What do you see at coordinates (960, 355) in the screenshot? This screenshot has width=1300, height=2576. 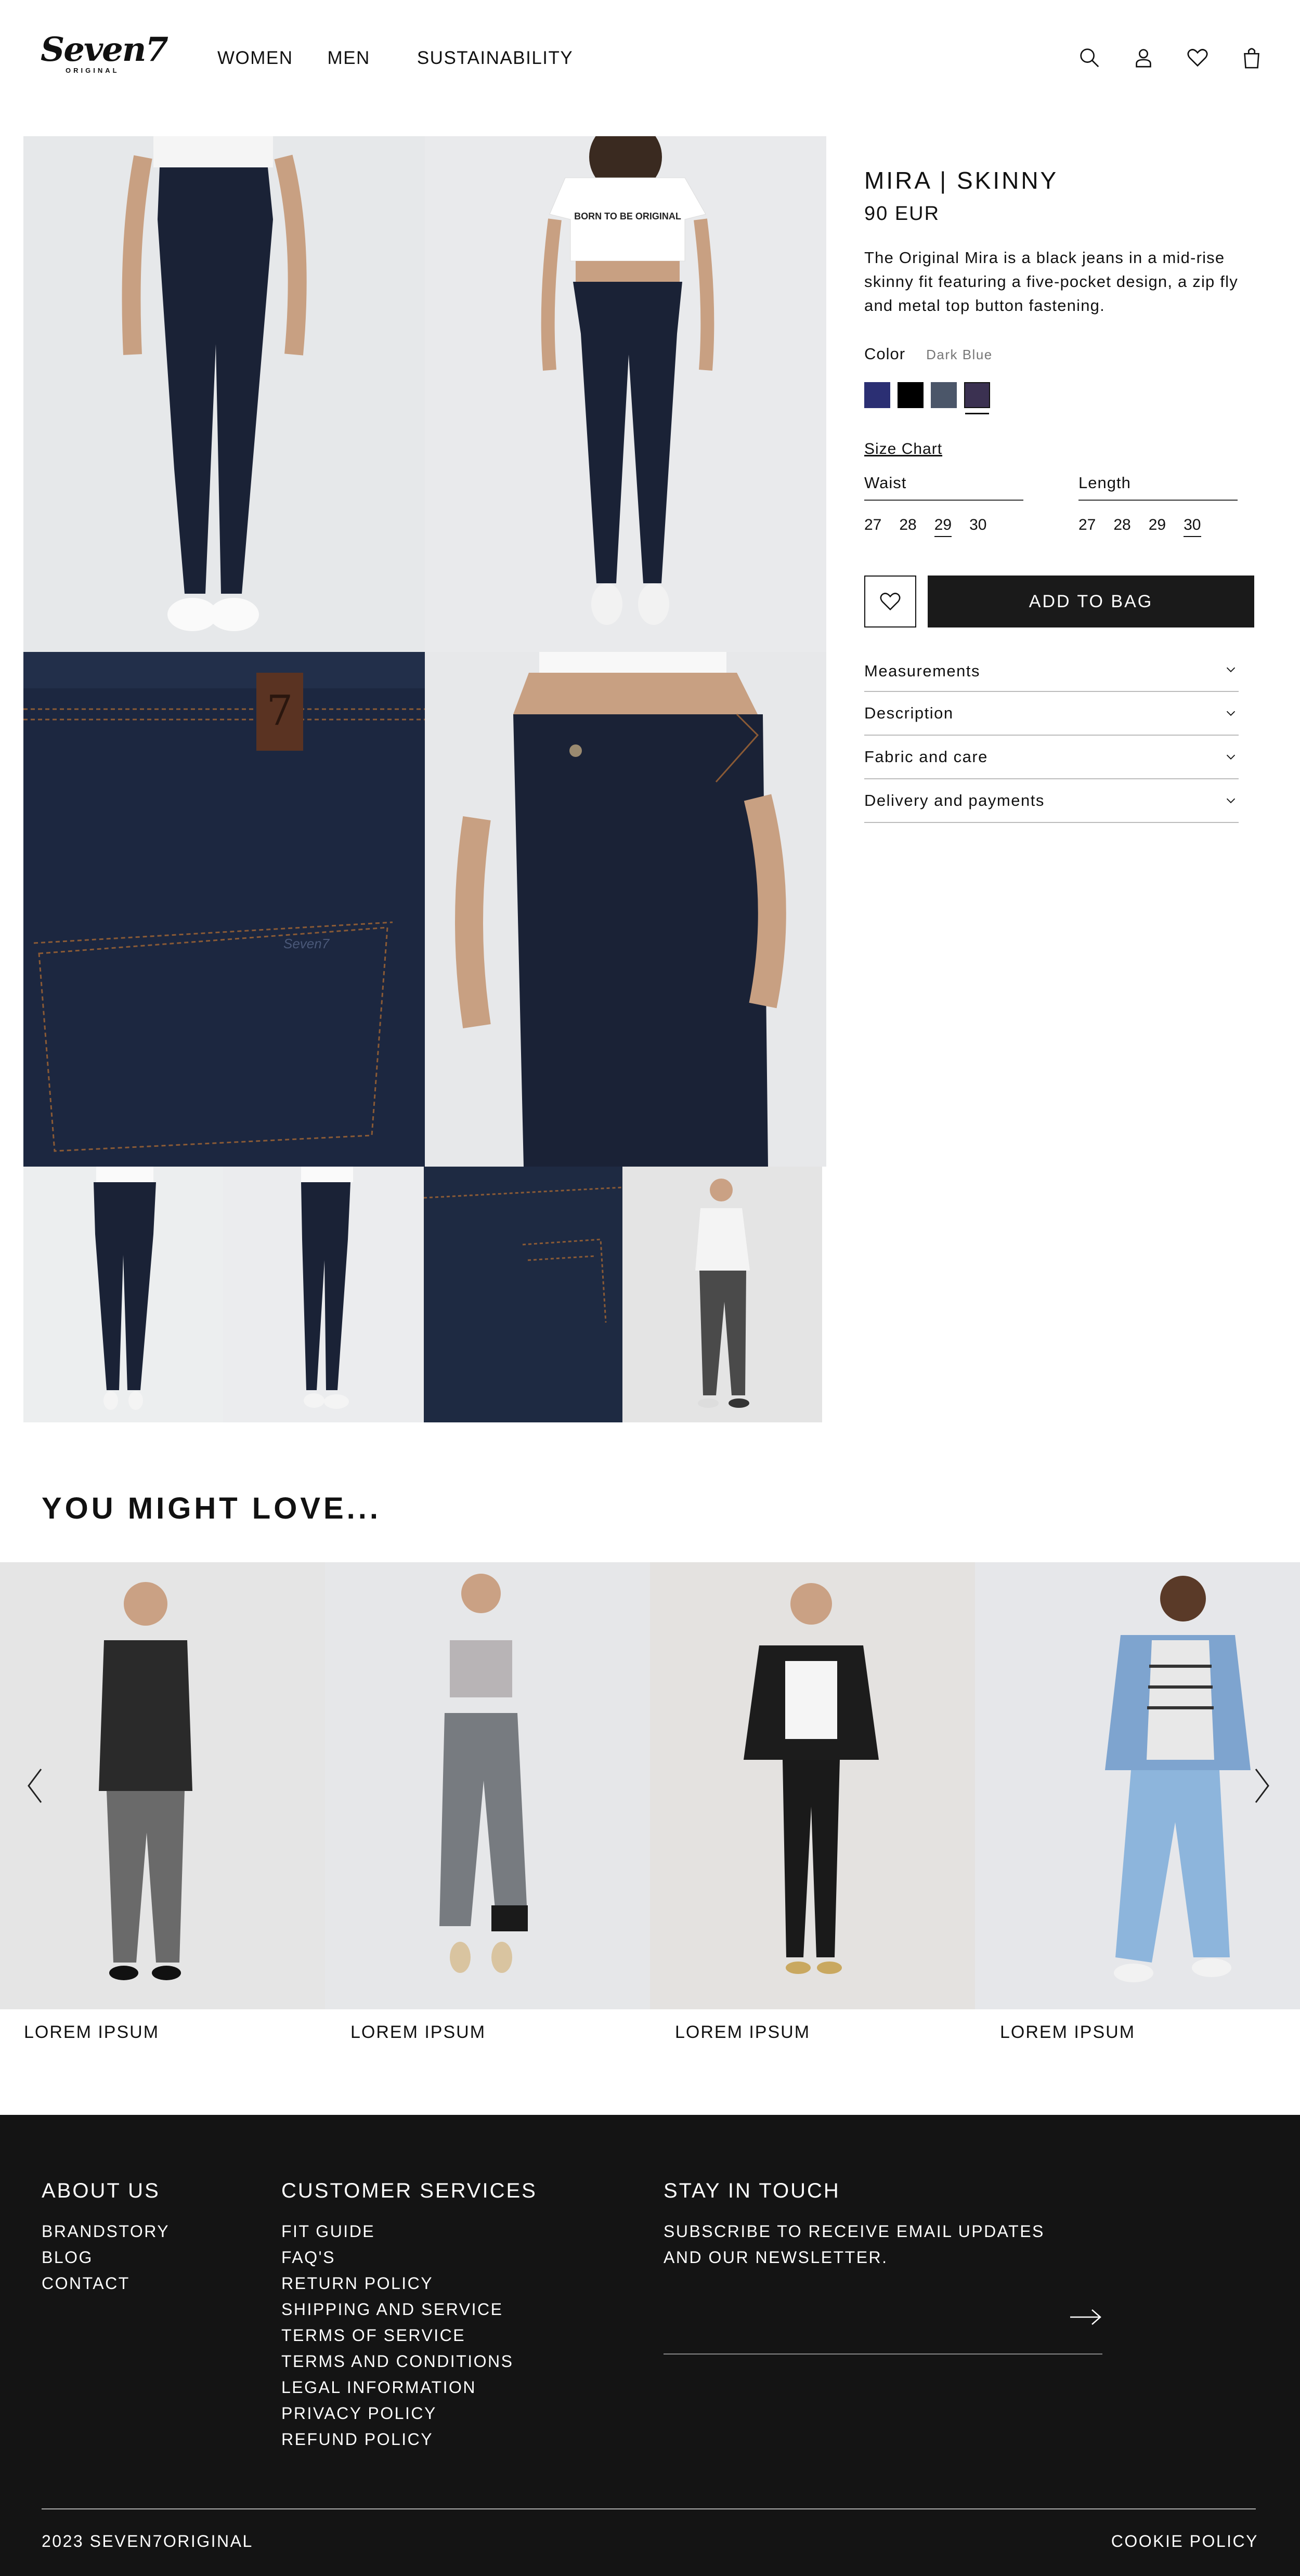 I see `color-value: Dark Blue` at bounding box center [960, 355].